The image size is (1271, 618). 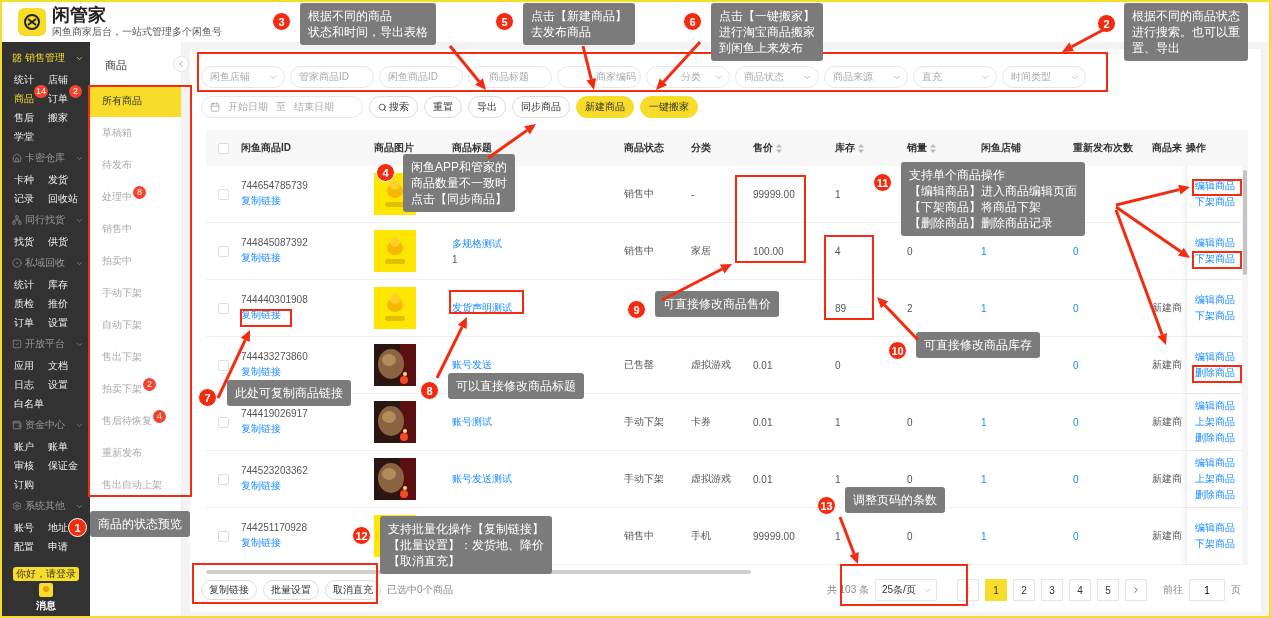 What do you see at coordinates (1136, 590) in the screenshot?
I see `next-page-button` at bounding box center [1136, 590].